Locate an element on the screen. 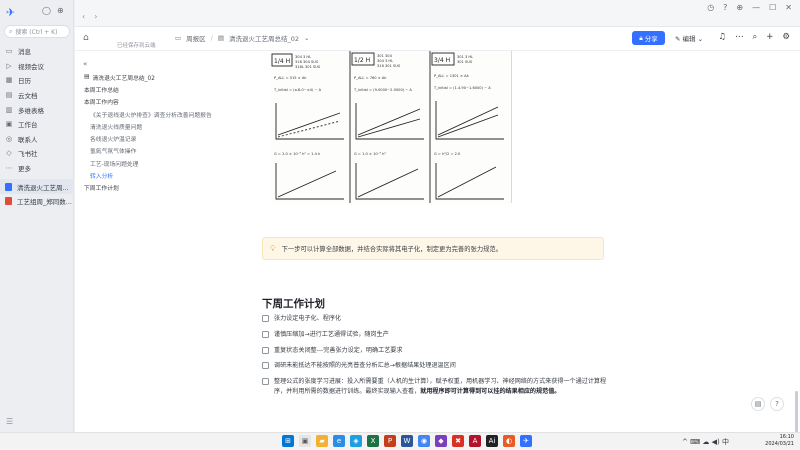  notification-icon: ♫ is located at coordinates (722, 37).